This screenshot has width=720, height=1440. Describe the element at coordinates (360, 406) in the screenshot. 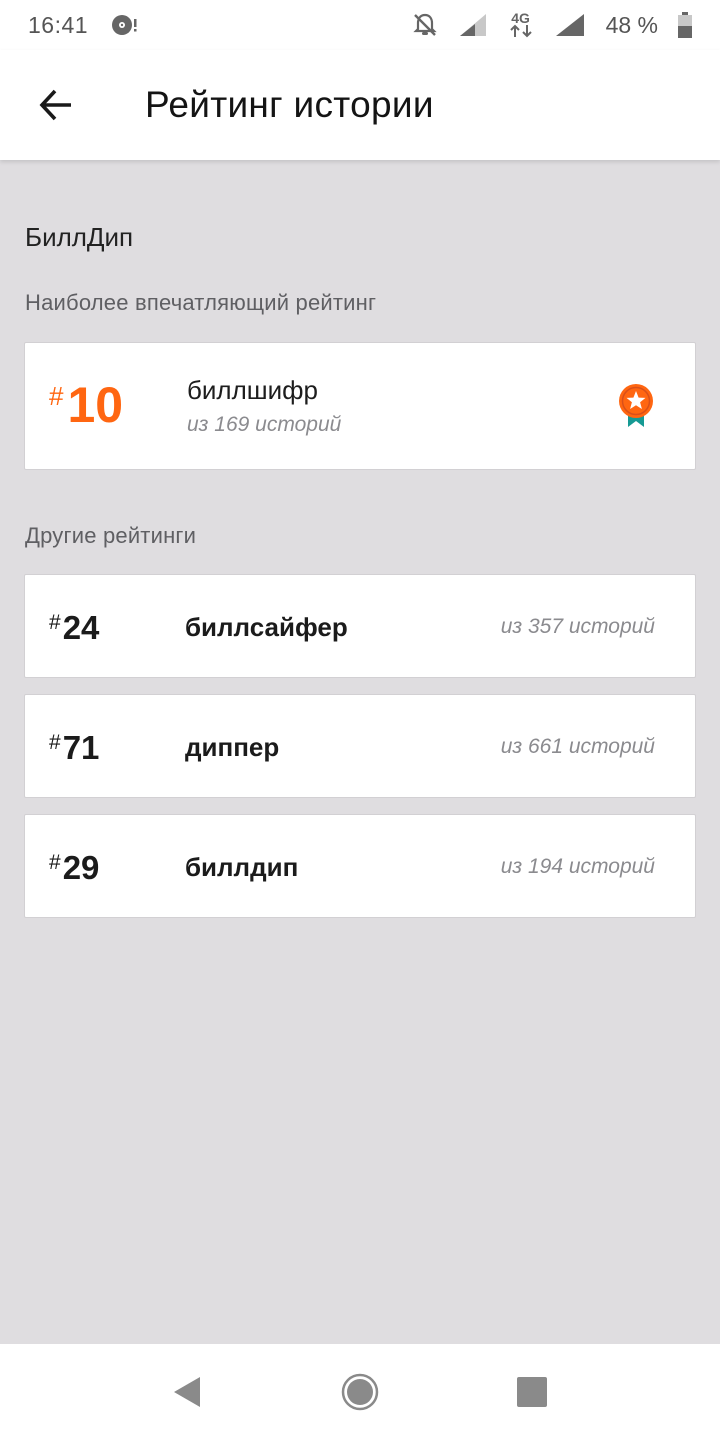

I see `best-ranking-card: # 10 биллшифр из 169 историй` at that location.